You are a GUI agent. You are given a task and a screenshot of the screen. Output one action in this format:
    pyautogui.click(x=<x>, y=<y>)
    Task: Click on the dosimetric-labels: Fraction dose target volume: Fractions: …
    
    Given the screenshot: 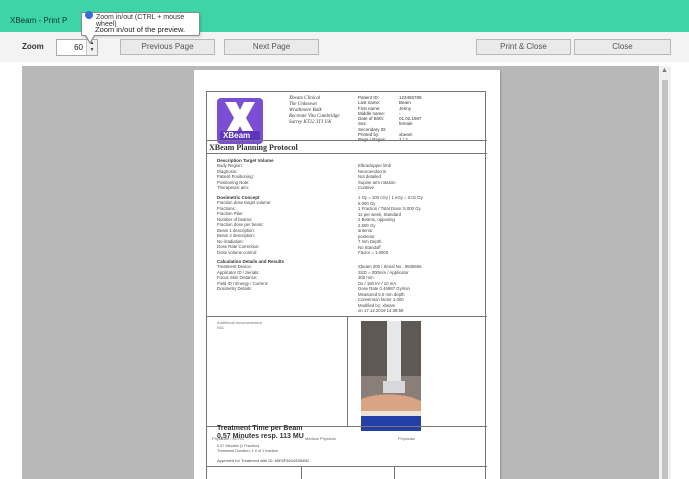 What is the action you would take?
    pyautogui.click(x=244, y=227)
    